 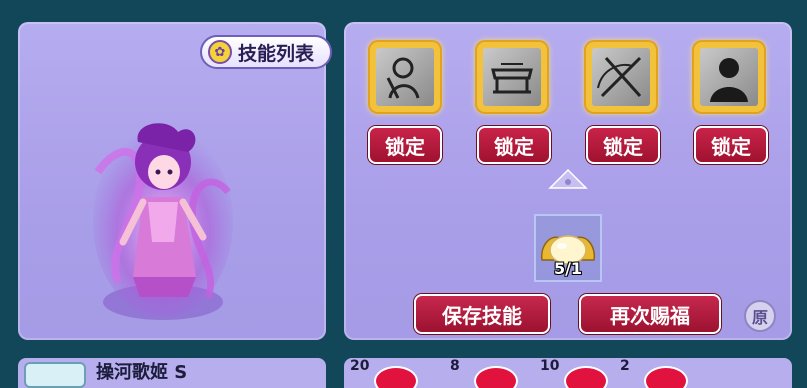 I want to click on lock-button-4: 锁定, so click(x=731, y=145).